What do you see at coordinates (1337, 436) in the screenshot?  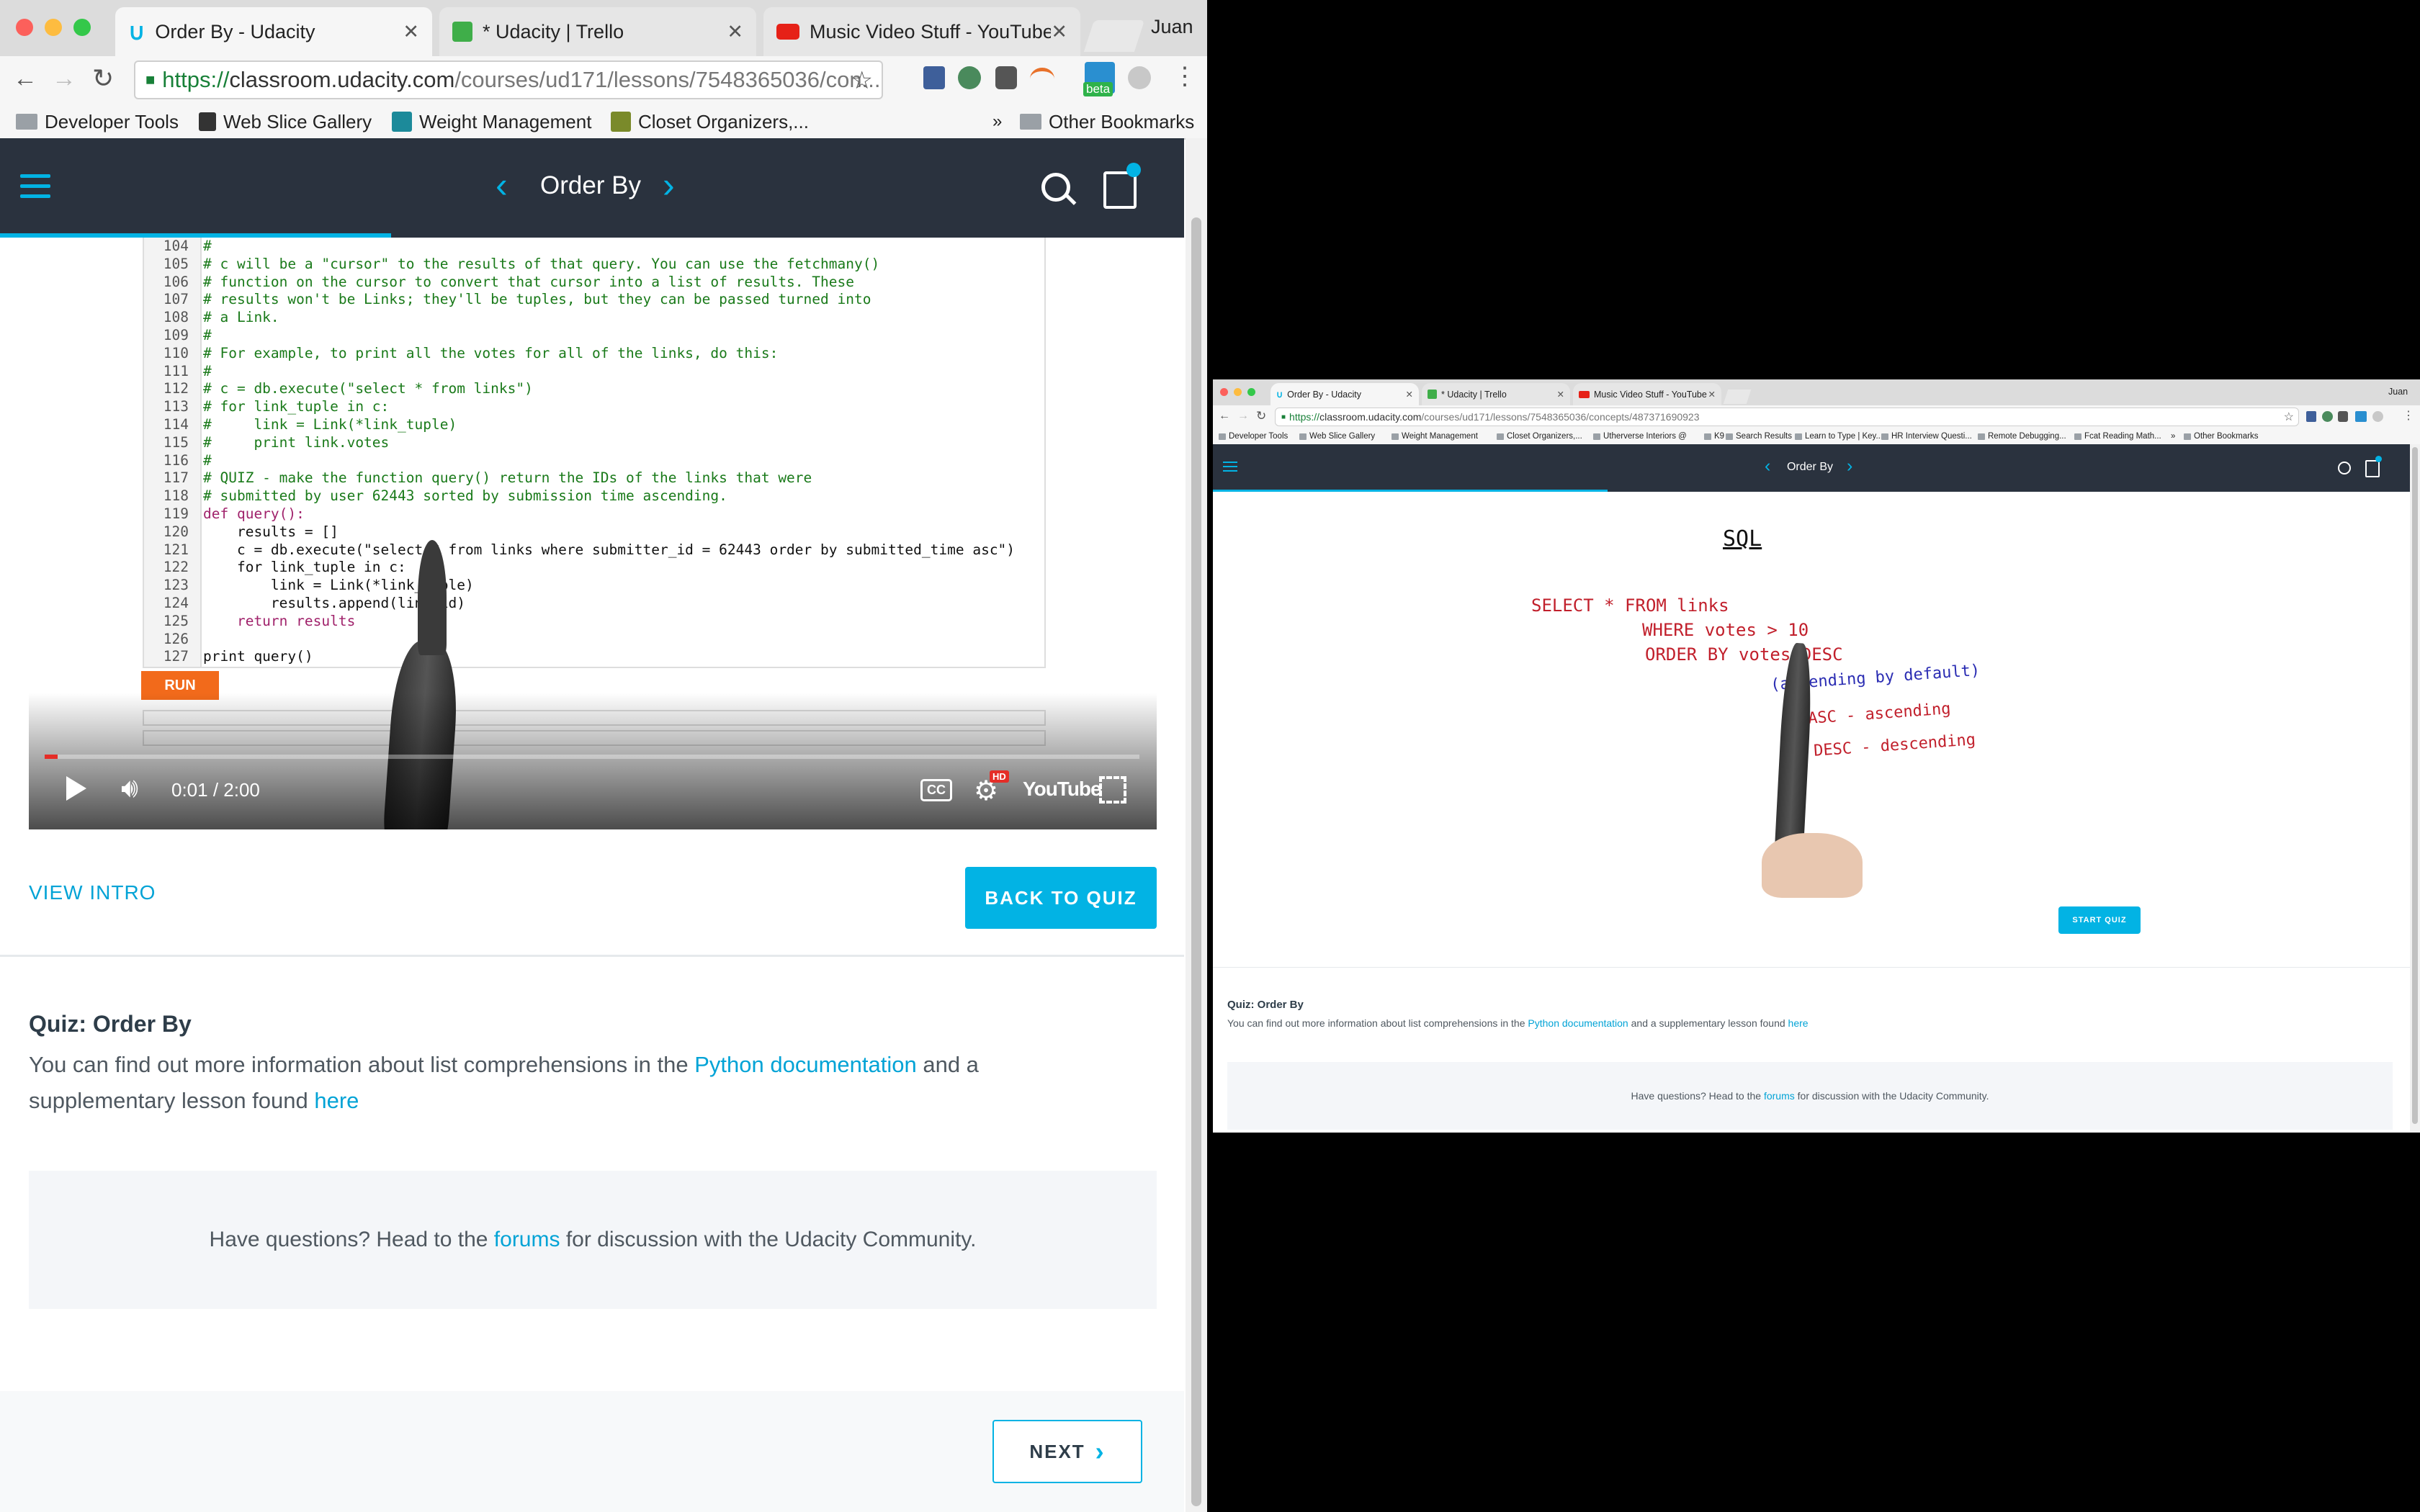 I see `bookmark-item: Web Slice Gallery` at bounding box center [1337, 436].